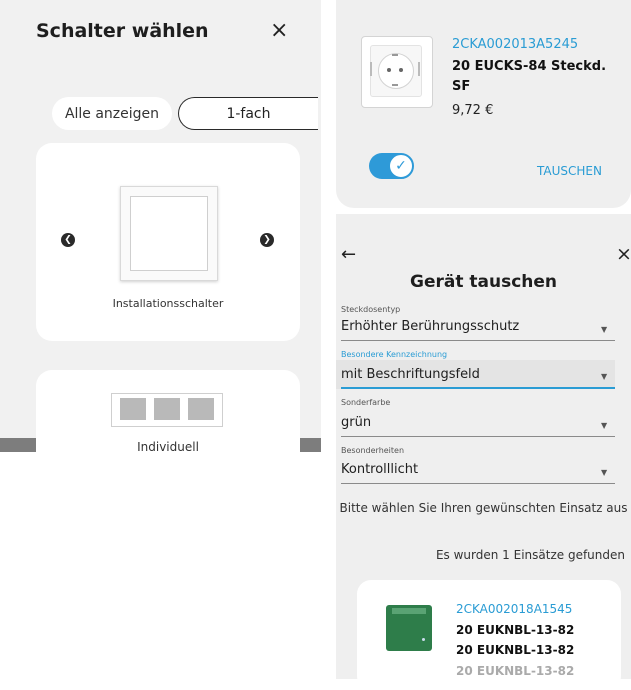 The image size is (631, 690). I want to click on field-label: Sonderfarbe, so click(366, 402).